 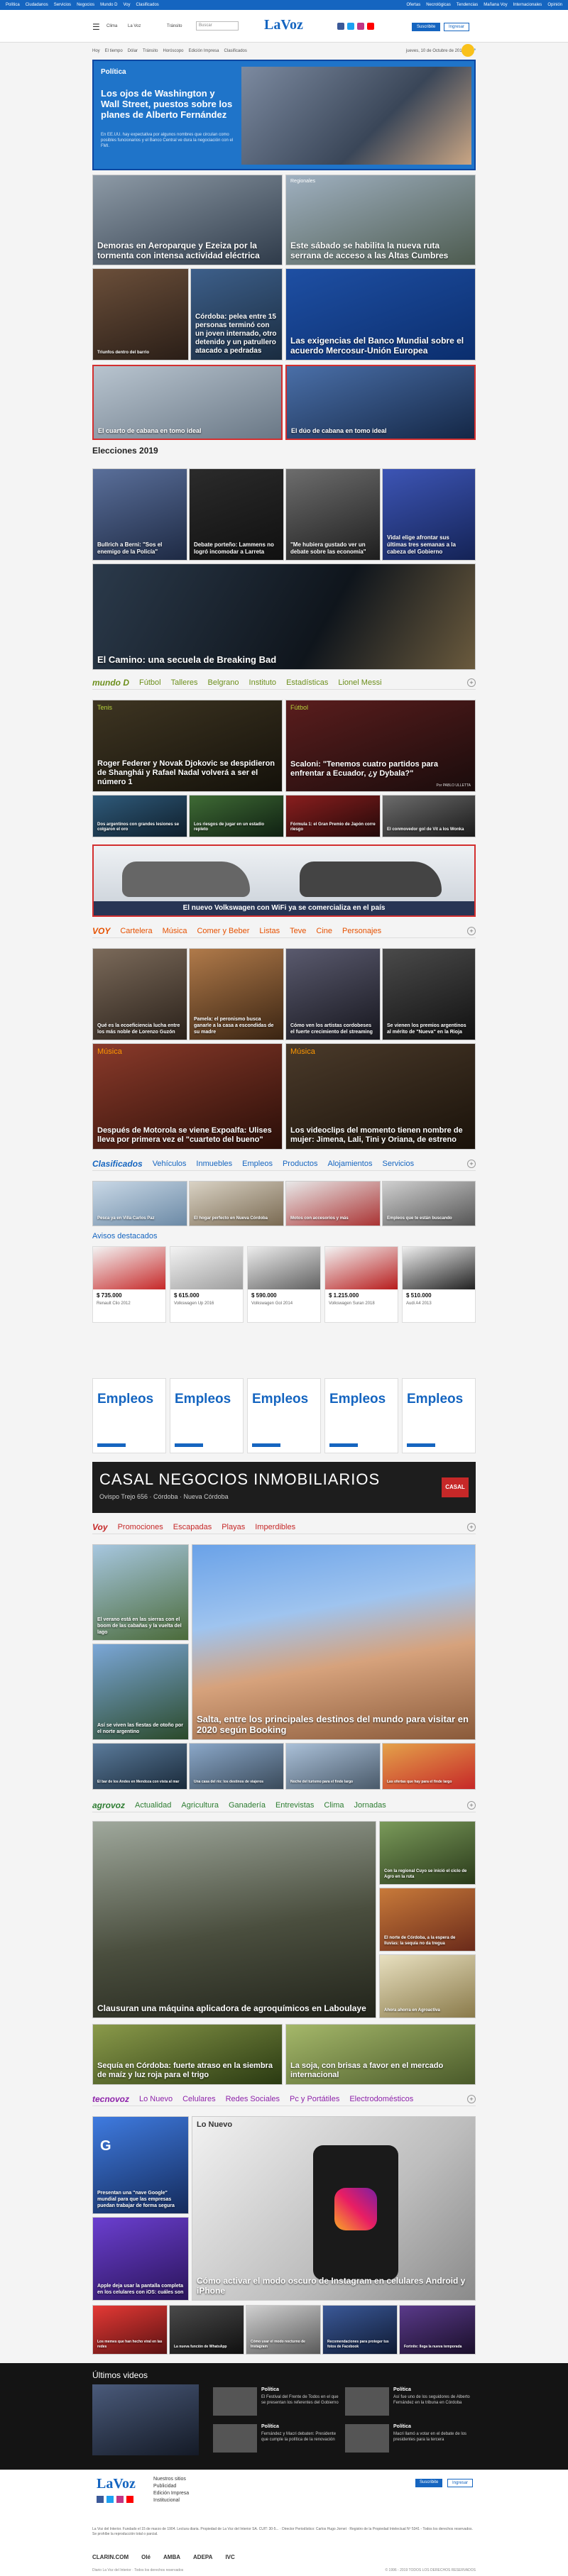 I want to click on tecno-nav-item: Celulares, so click(x=198, y=2099).